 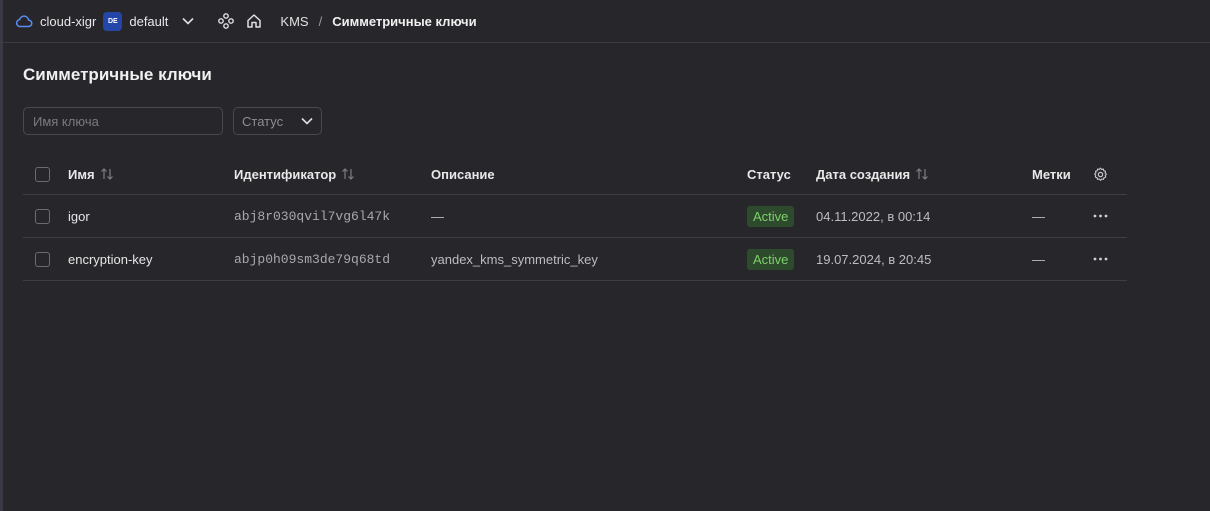 What do you see at coordinates (68, 21) in the screenshot?
I see `cloud-name: cloud-xigr` at bounding box center [68, 21].